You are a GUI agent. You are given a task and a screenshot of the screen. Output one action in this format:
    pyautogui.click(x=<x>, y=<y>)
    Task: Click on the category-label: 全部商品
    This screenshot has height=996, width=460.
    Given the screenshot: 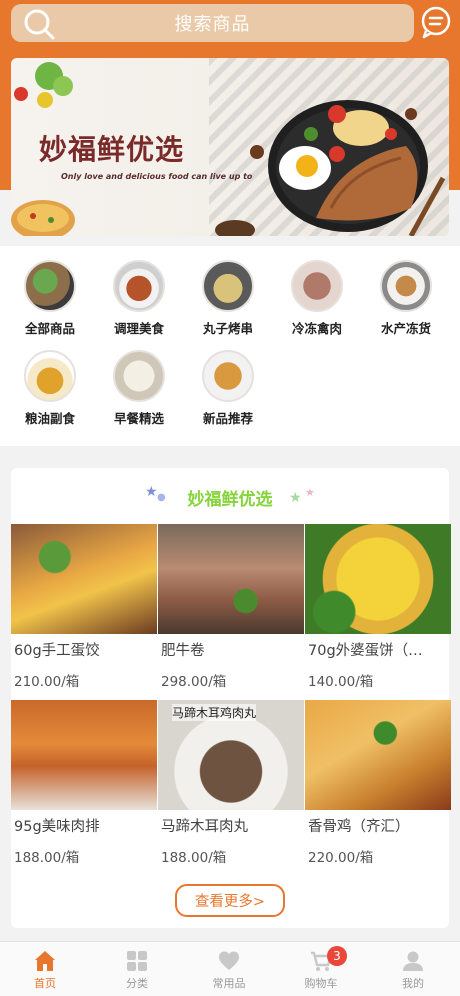 What is the action you would take?
    pyautogui.click(x=49, y=328)
    